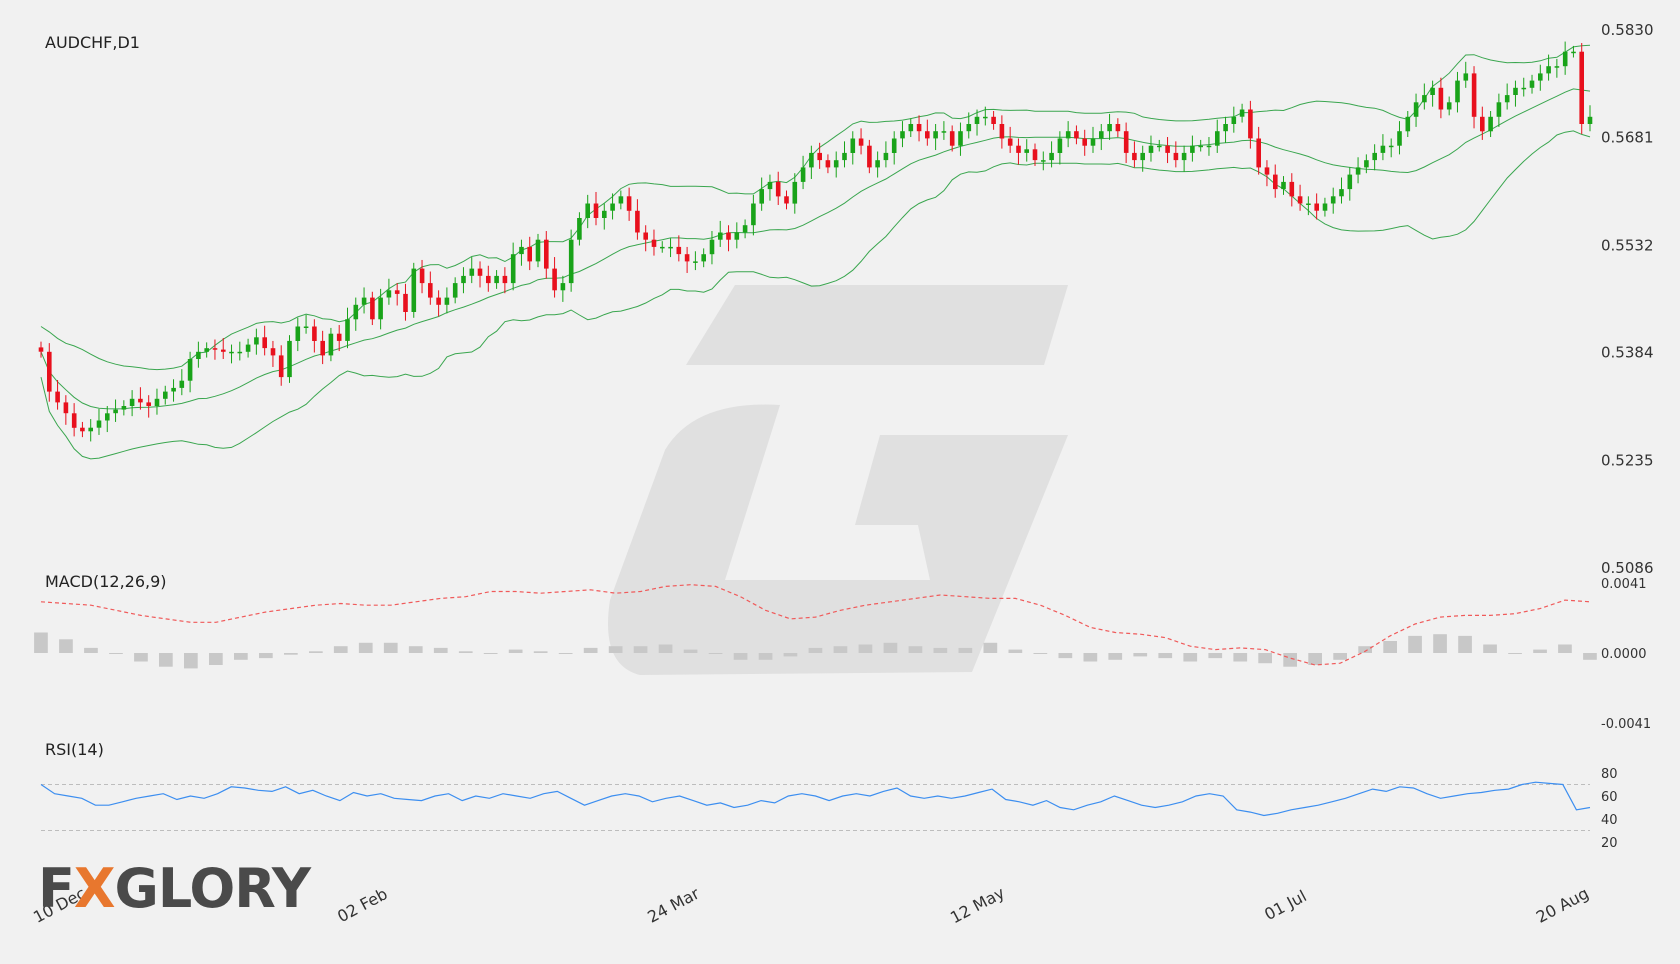  I want to click on price-tick-label: 0.5830, so click(1627, 30).